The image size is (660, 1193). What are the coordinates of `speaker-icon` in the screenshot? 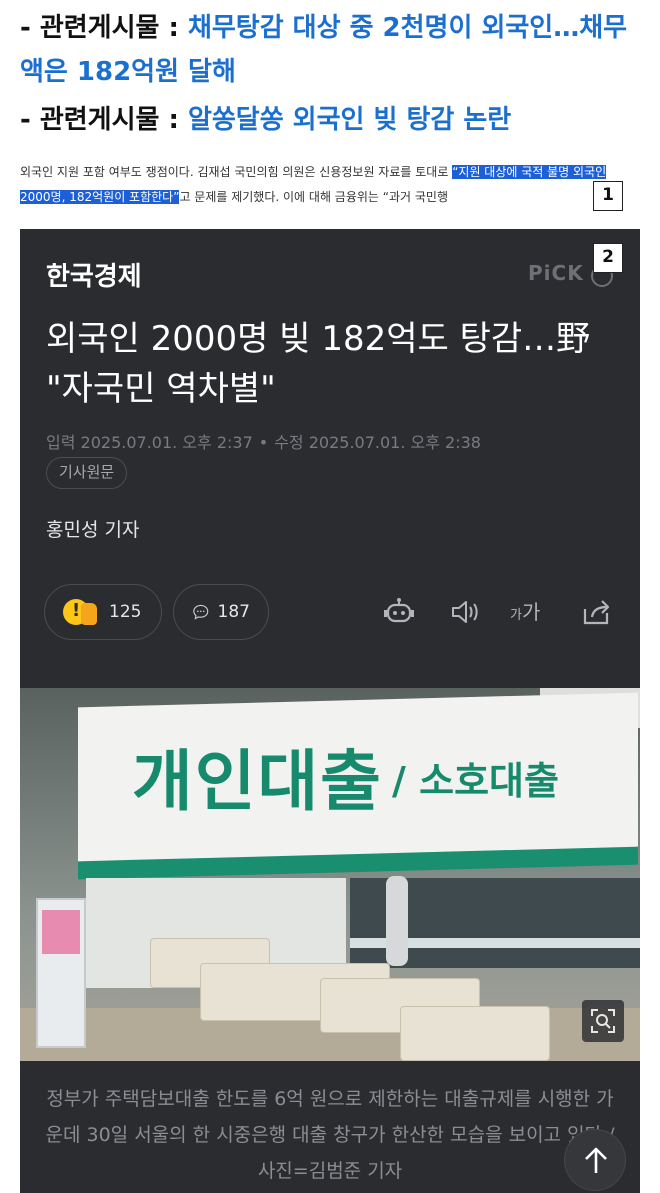 It's located at (465, 612).